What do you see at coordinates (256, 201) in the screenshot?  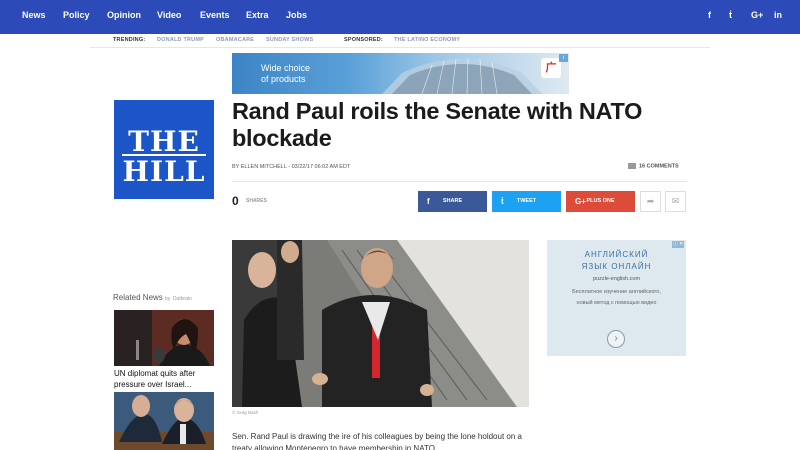 I see `shares-label: SHARES` at bounding box center [256, 201].